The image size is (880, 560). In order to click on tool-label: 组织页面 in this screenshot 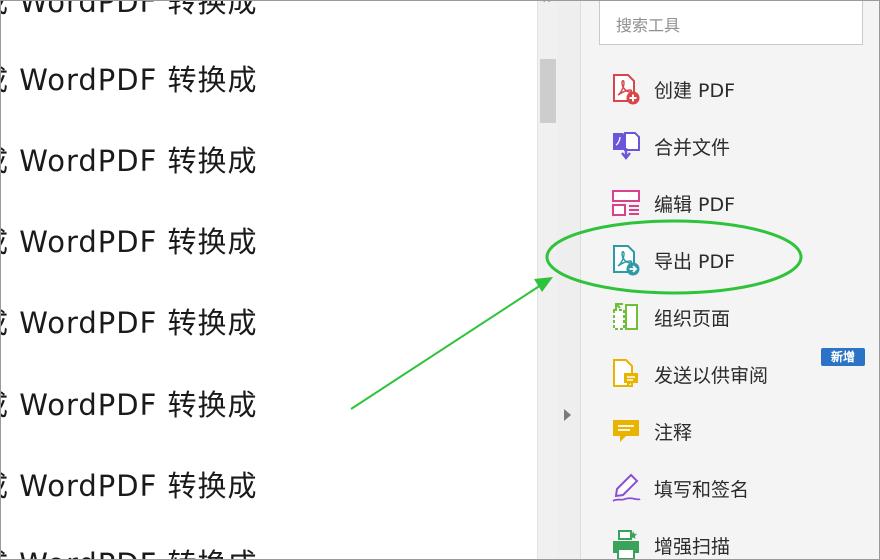, I will do `click(692, 318)`.